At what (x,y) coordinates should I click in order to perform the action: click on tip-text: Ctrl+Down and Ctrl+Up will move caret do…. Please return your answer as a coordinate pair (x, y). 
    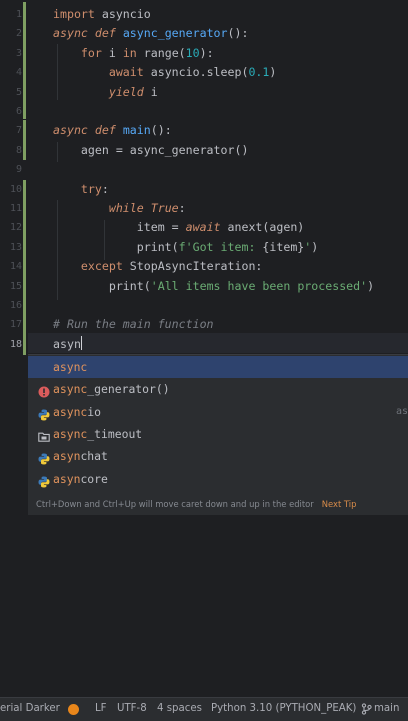
    Looking at the image, I should click on (175, 504).